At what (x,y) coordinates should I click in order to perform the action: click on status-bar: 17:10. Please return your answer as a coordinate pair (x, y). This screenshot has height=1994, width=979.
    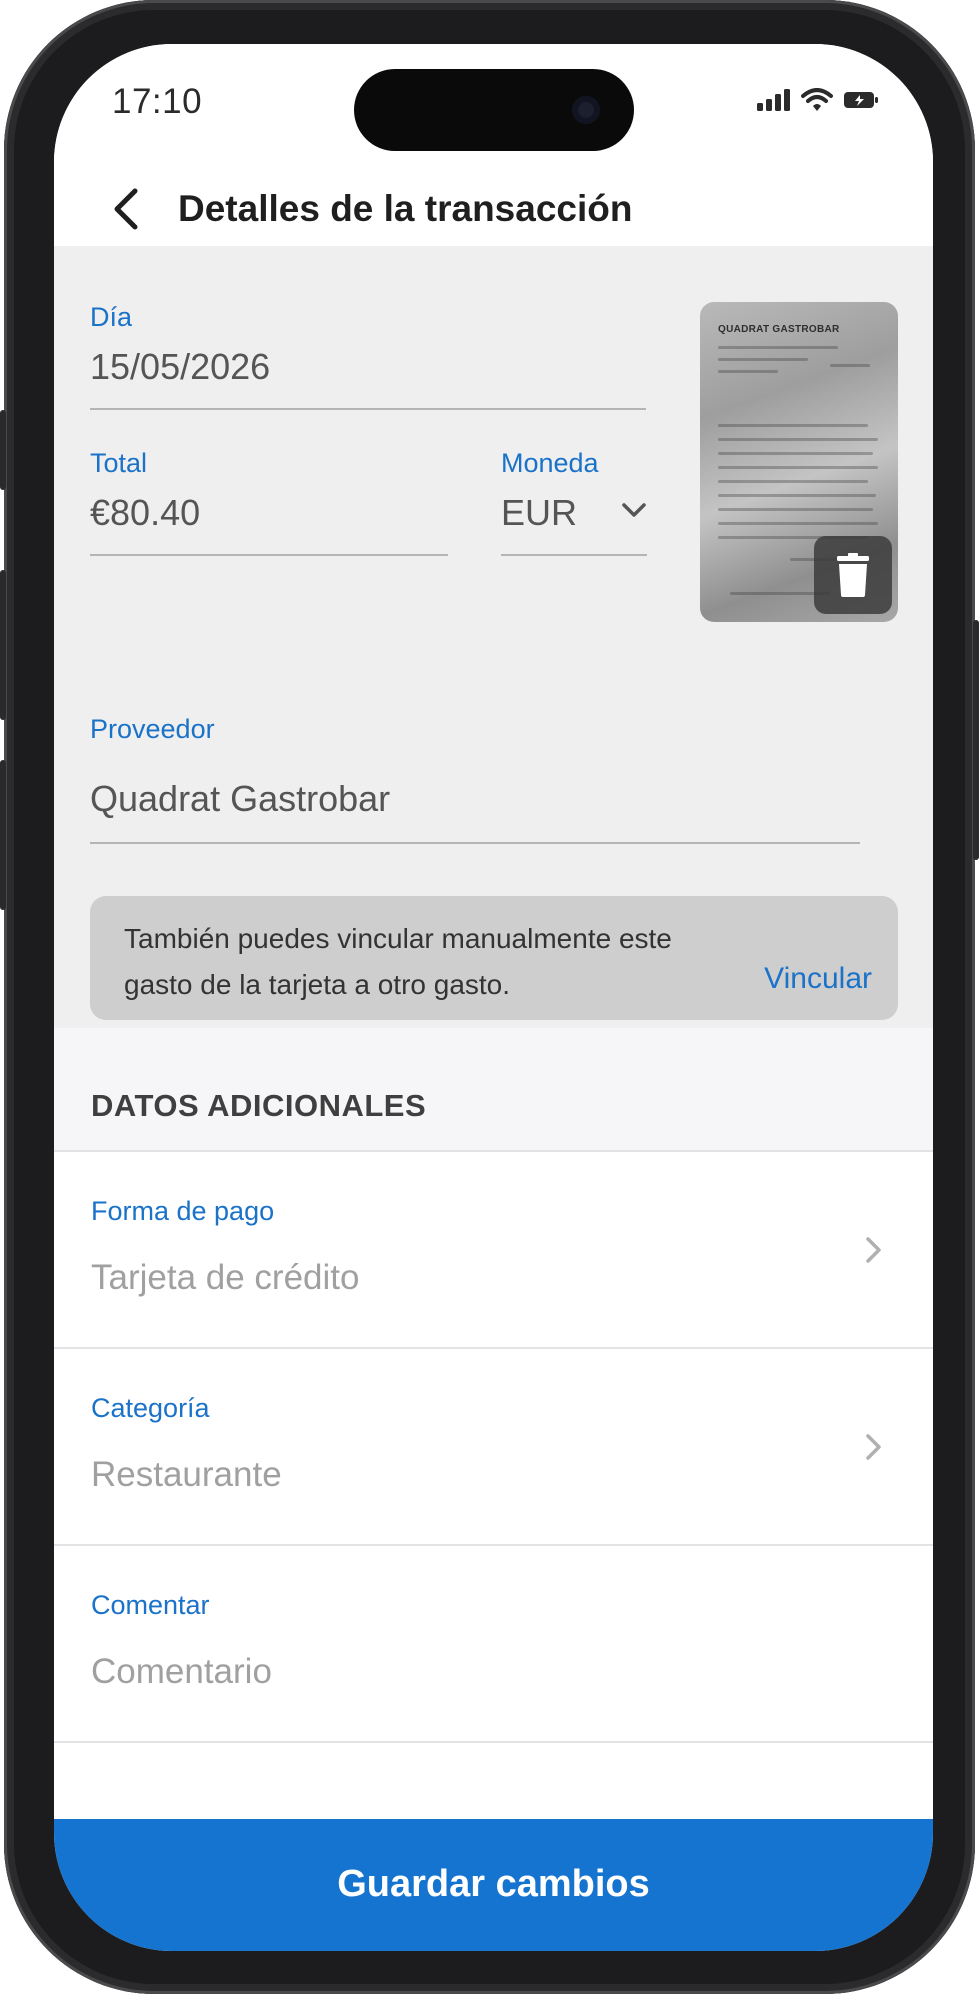
    Looking at the image, I should click on (493, 109).